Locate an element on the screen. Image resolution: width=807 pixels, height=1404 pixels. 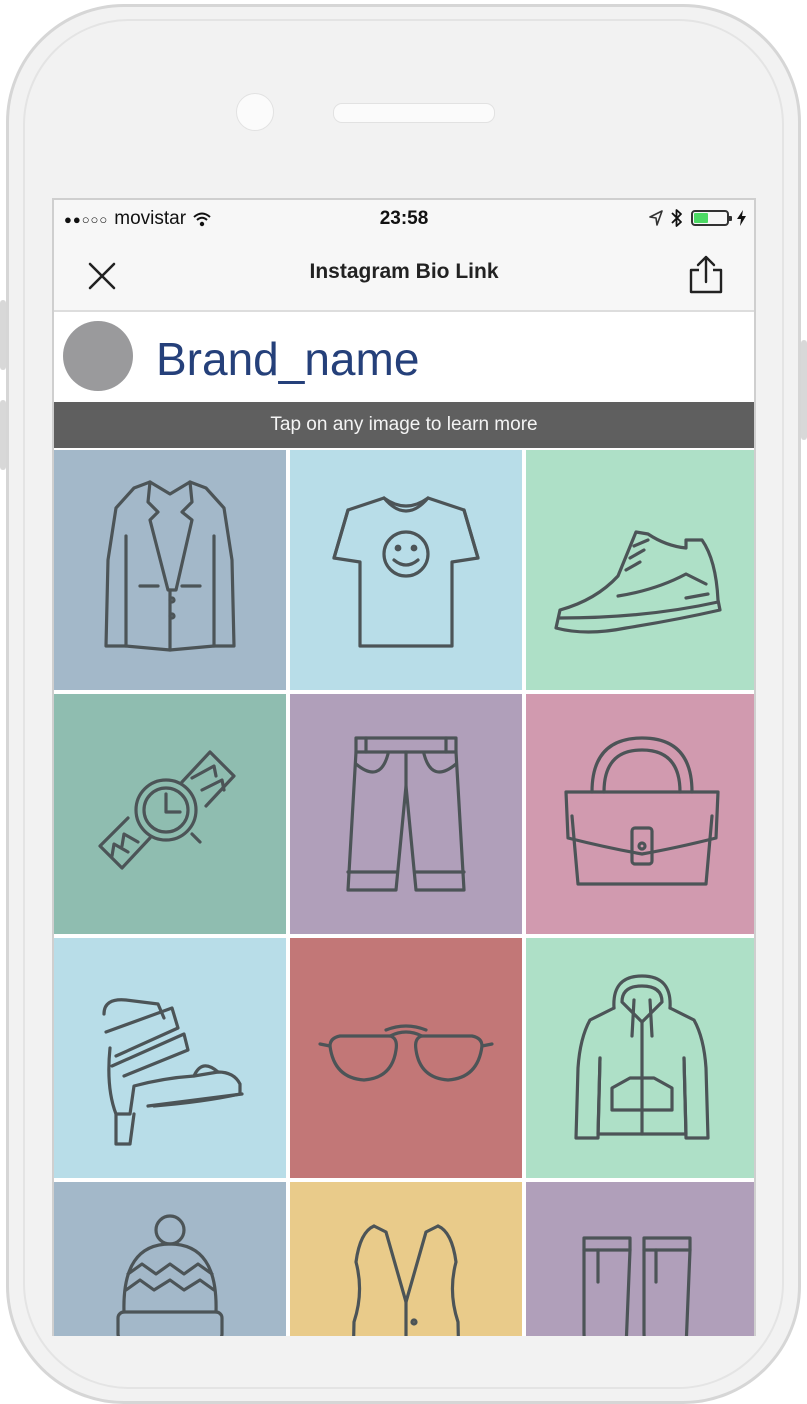
socks-icon is located at coordinates (637, 1286).